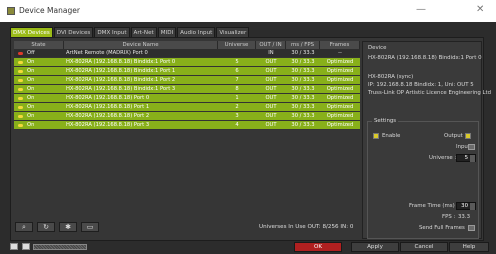 The width and height of the screenshot is (496, 254). What do you see at coordinates (442, 228) in the screenshot?
I see `send-full-frames-label: Send Full Frames` at bounding box center [442, 228].